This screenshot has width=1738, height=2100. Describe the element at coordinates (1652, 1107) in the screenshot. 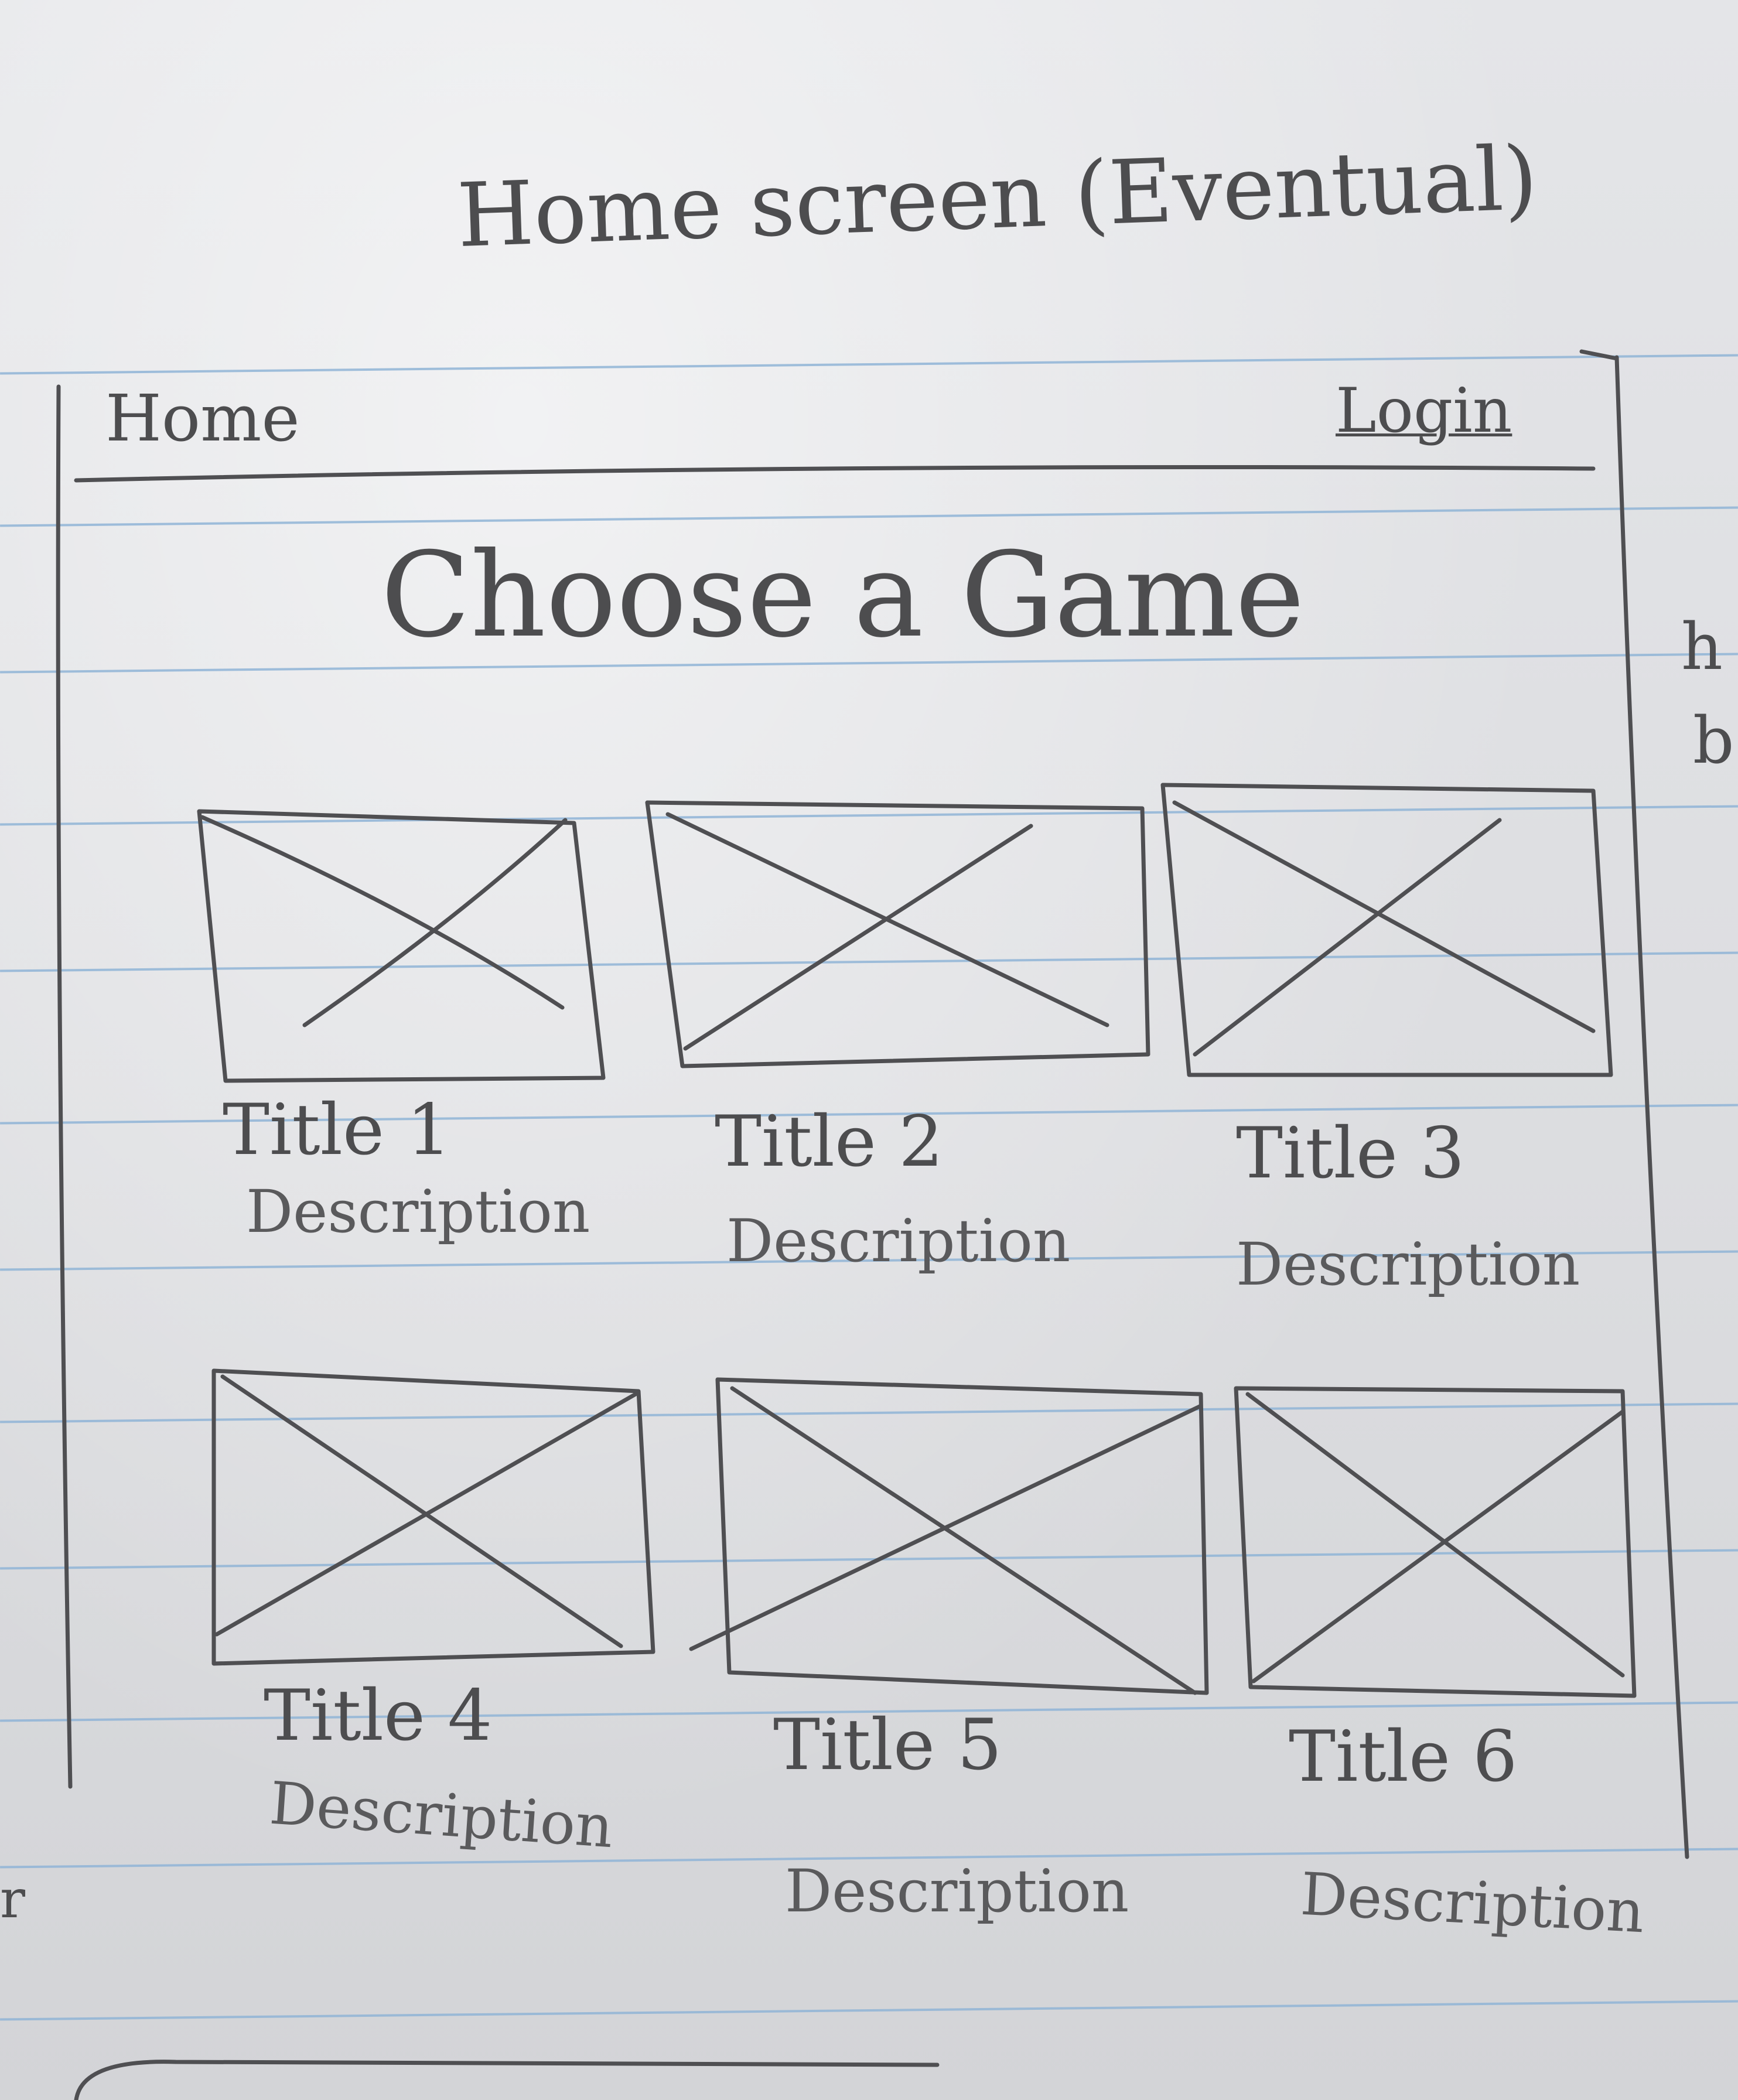

I see `browser-frame-right-border` at that location.